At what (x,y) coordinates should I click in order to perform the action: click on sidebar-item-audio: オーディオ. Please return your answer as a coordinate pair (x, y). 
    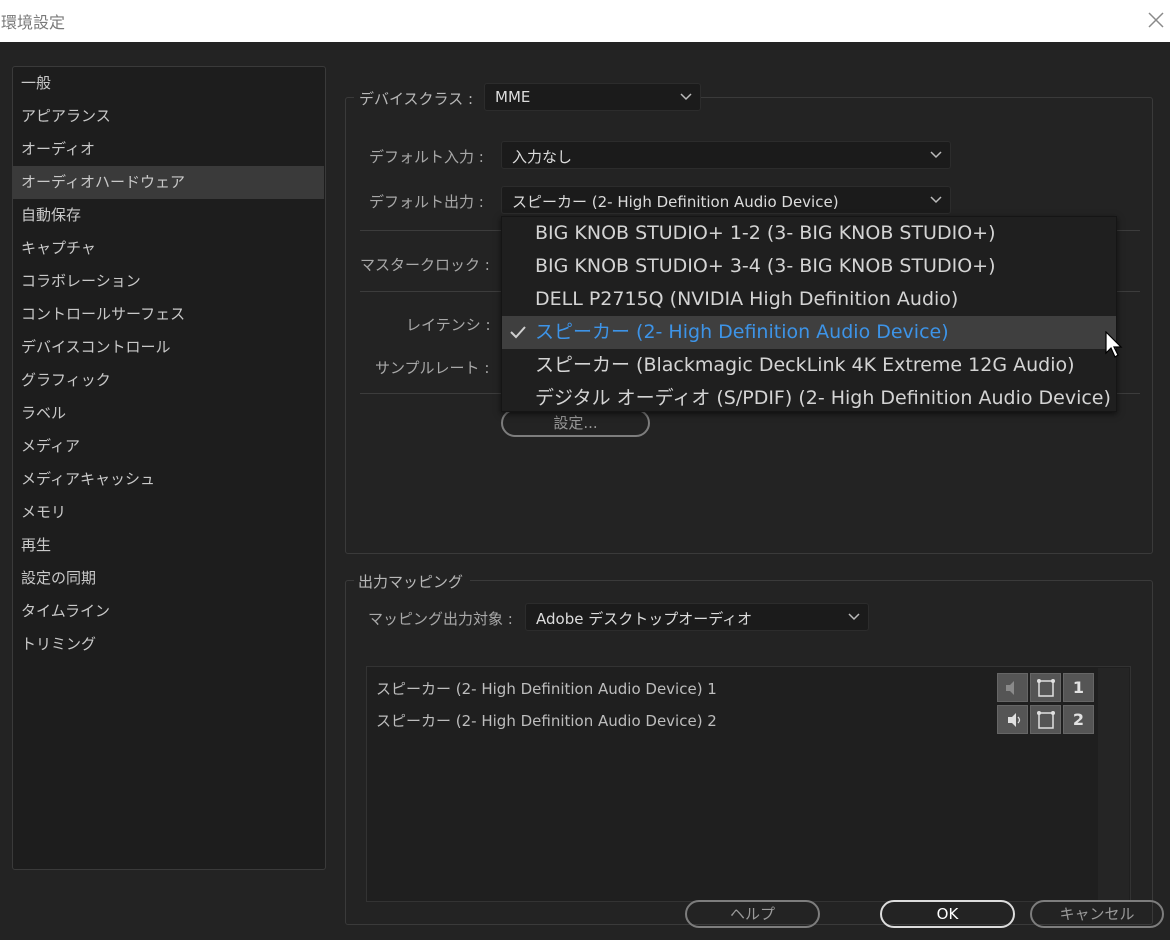
    Looking at the image, I should click on (168, 149).